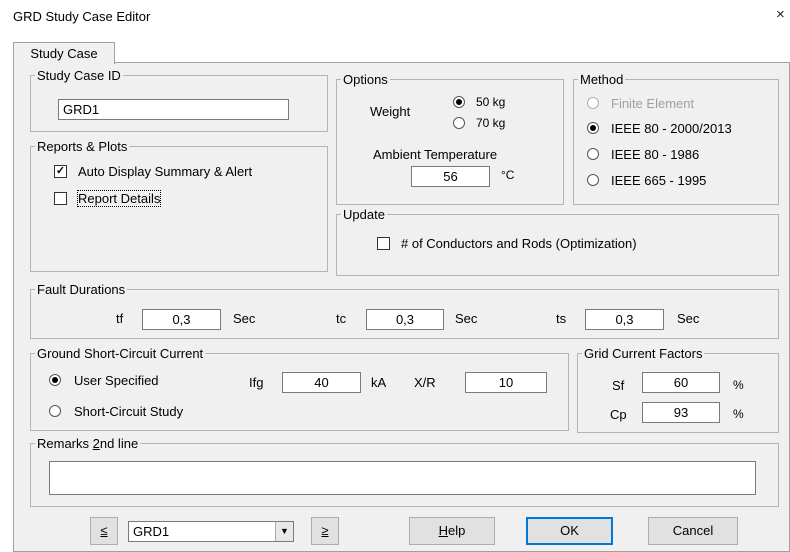  Describe the element at coordinates (671, 128) in the screenshot. I see `method-ieee80-2000-label: IEEE 80 - 2000/2013` at that location.